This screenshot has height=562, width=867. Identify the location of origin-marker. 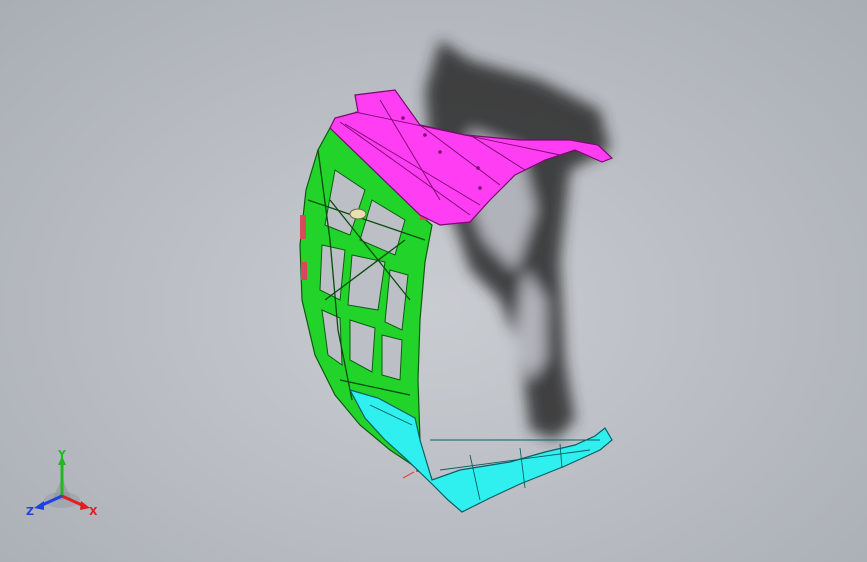
(408, 475).